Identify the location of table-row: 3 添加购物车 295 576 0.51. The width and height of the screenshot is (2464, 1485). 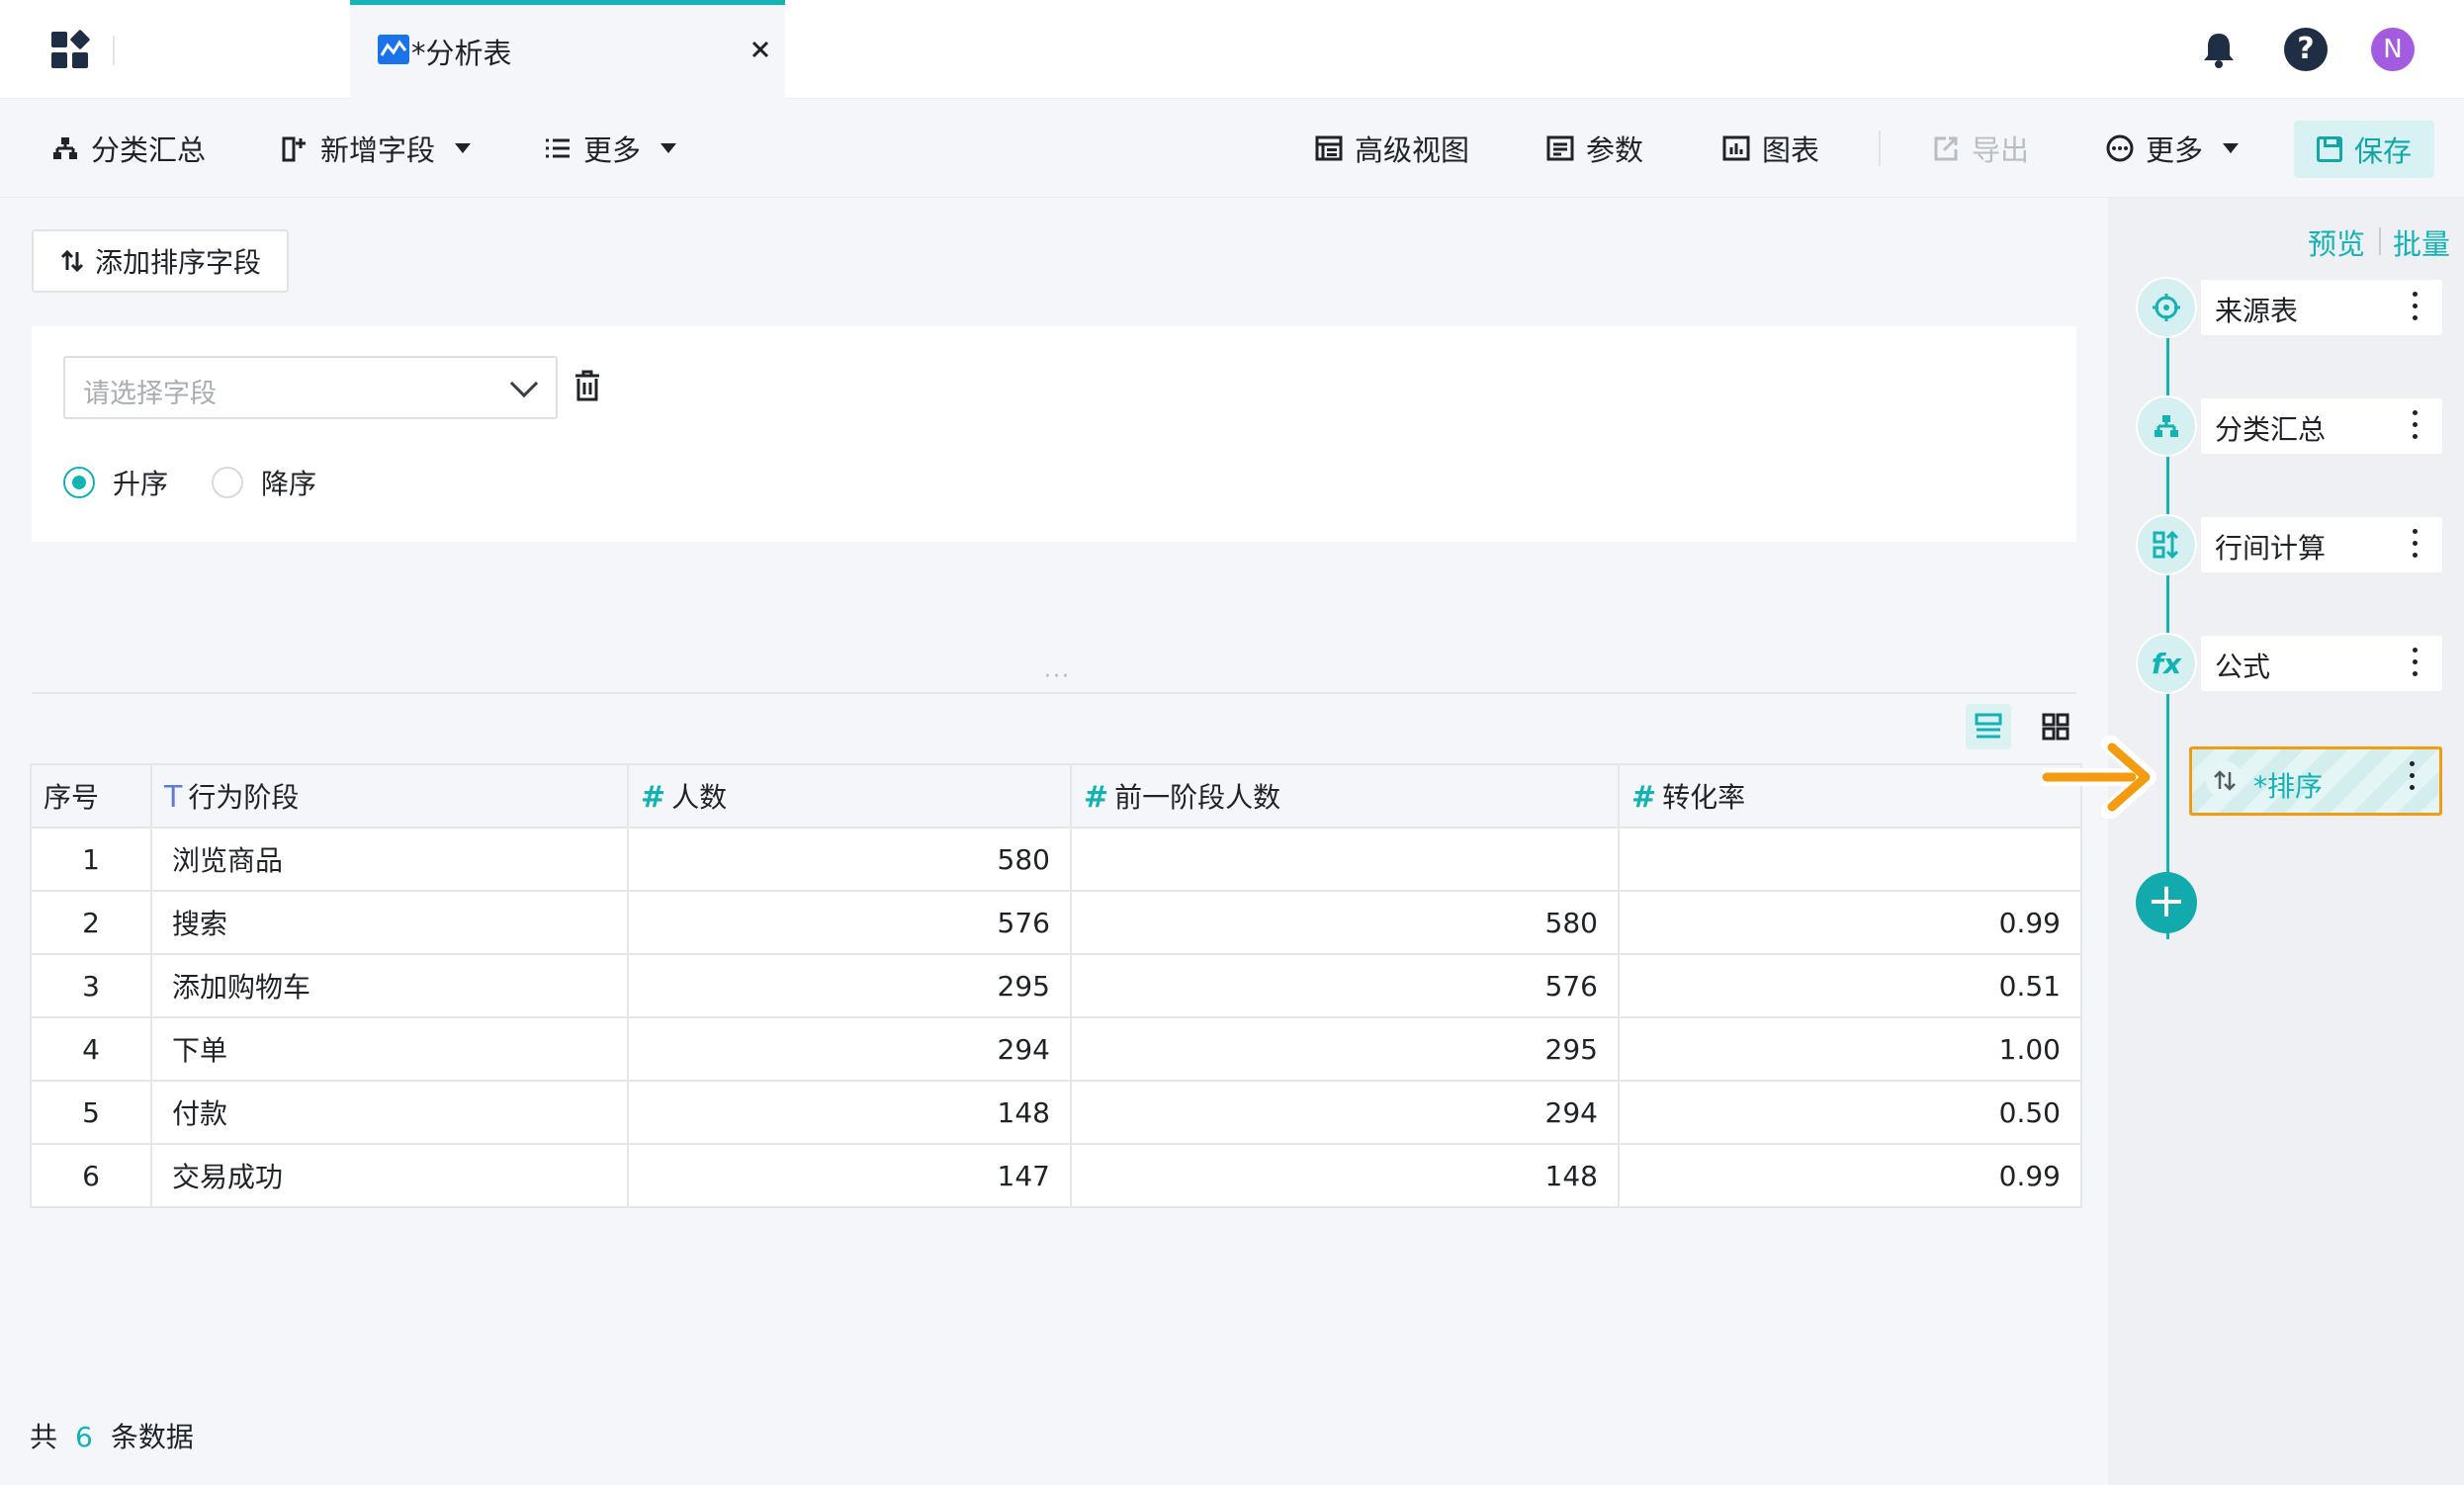
(1056, 985).